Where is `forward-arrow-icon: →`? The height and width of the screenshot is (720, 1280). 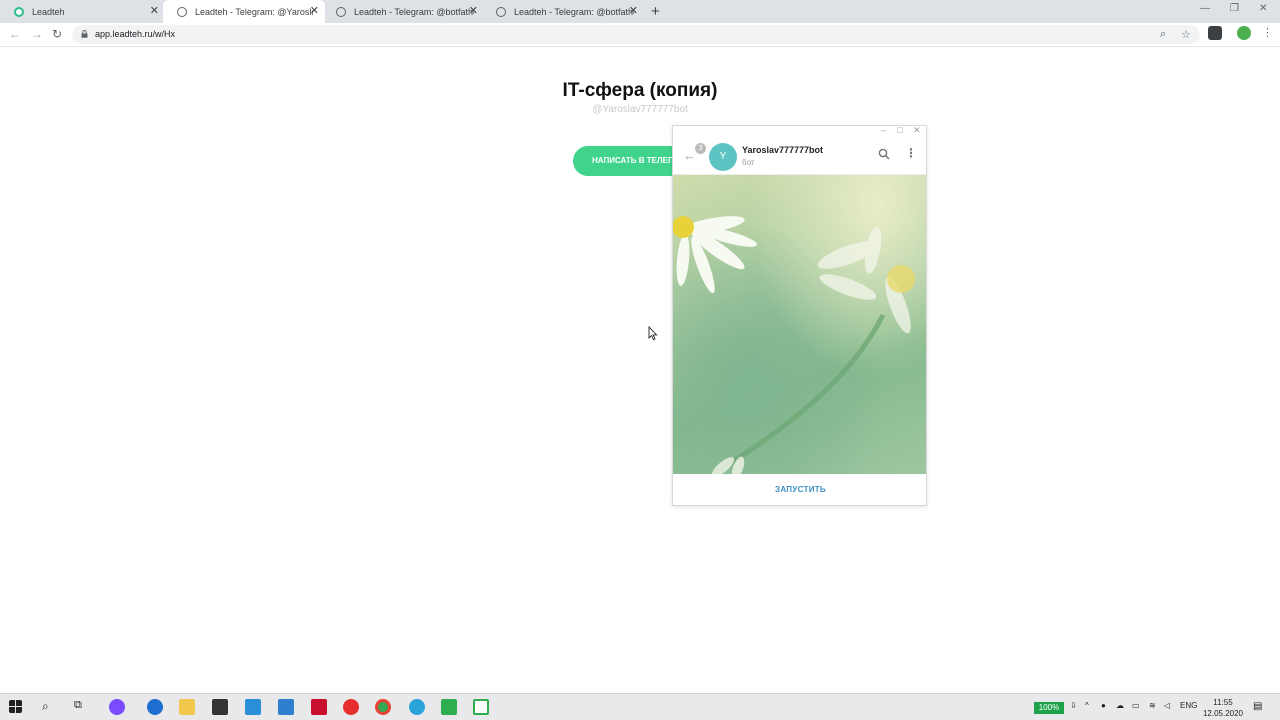 forward-arrow-icon: → is located at coordinates (37, 34).